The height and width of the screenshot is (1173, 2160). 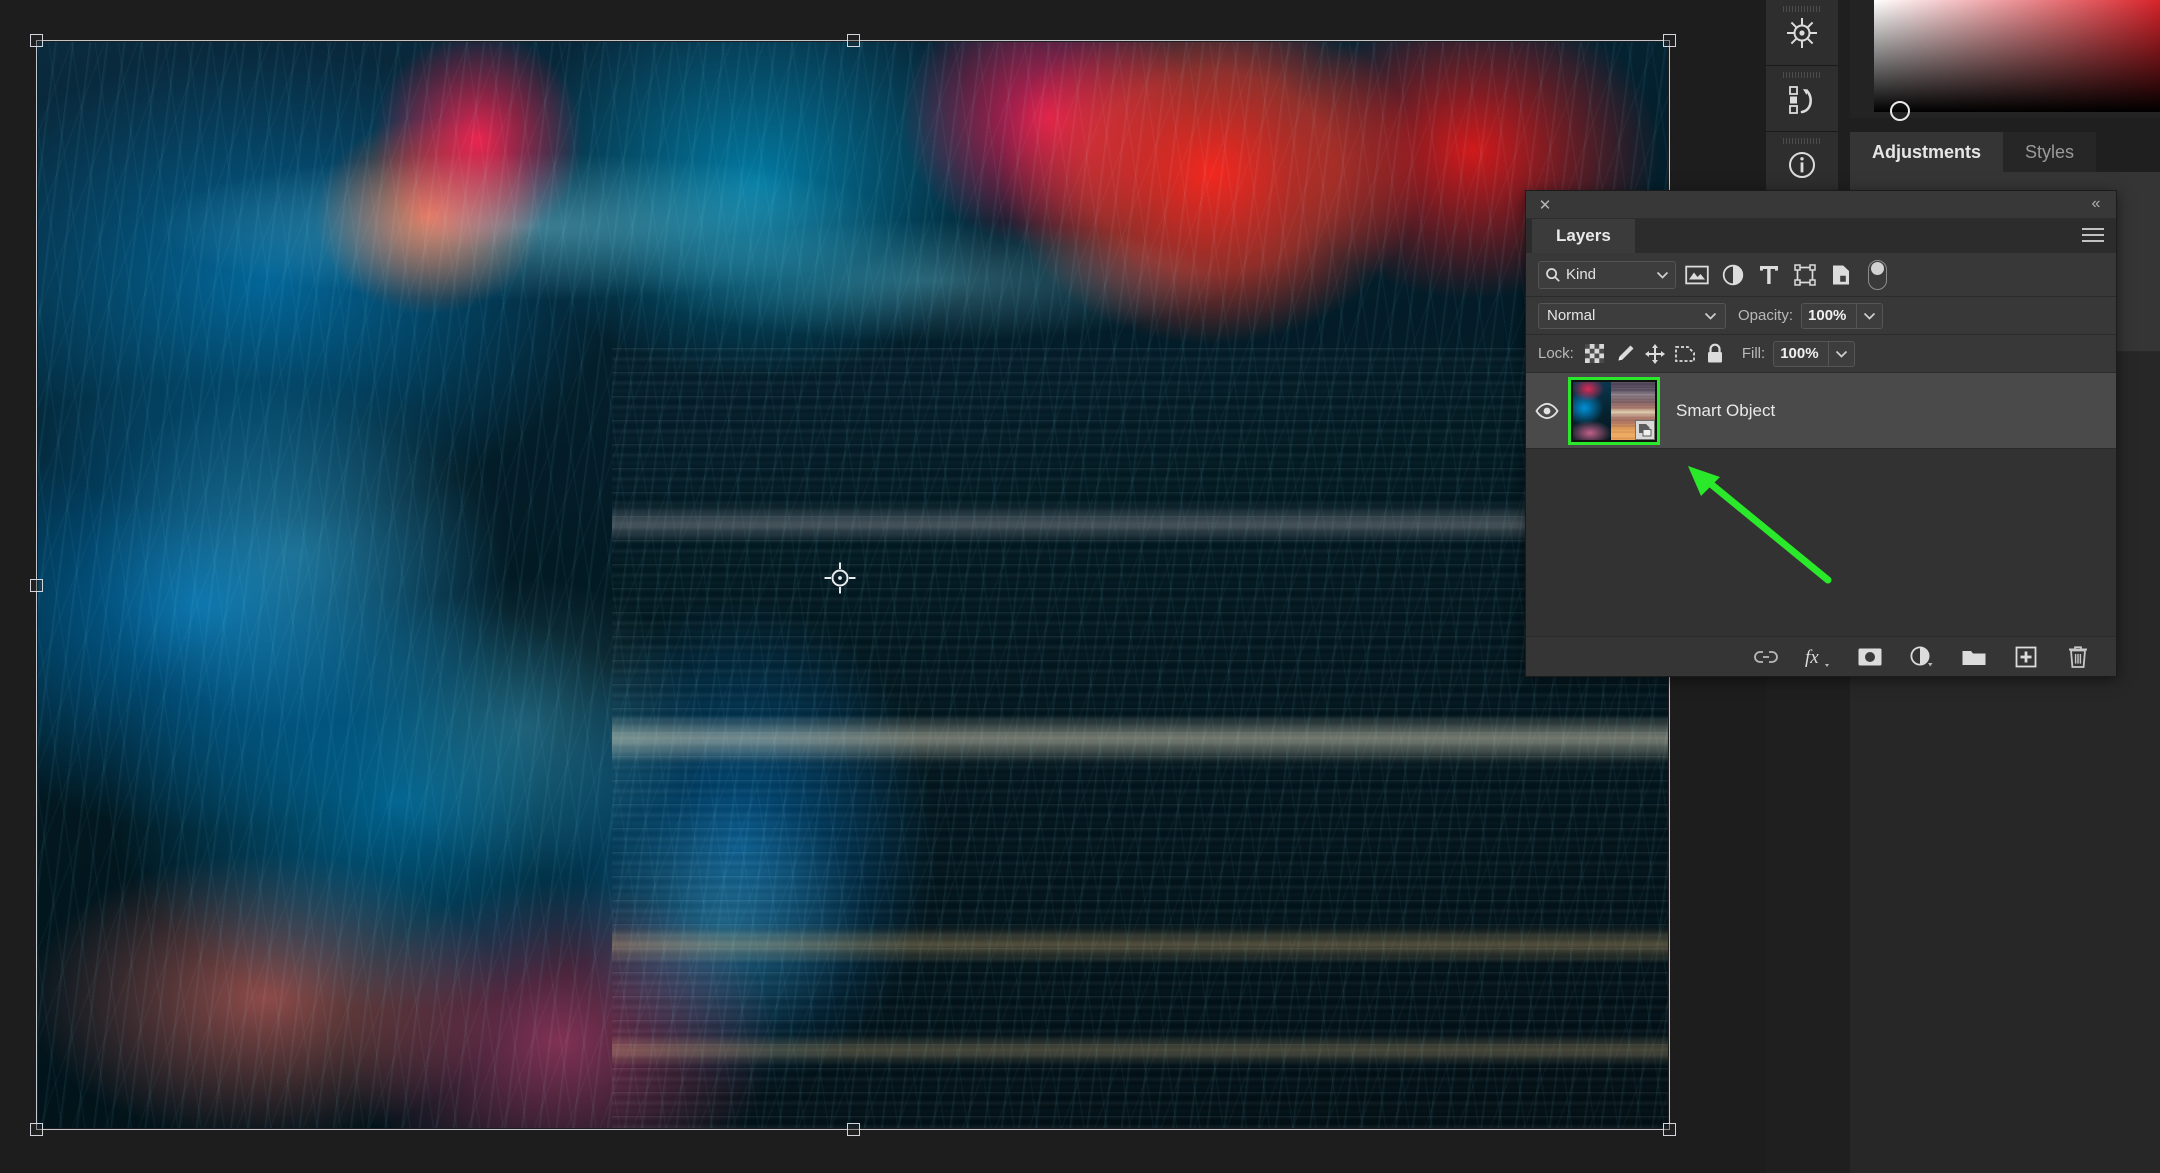 I want to click on tab-layers: Layers, so click(x=1583, y=236).